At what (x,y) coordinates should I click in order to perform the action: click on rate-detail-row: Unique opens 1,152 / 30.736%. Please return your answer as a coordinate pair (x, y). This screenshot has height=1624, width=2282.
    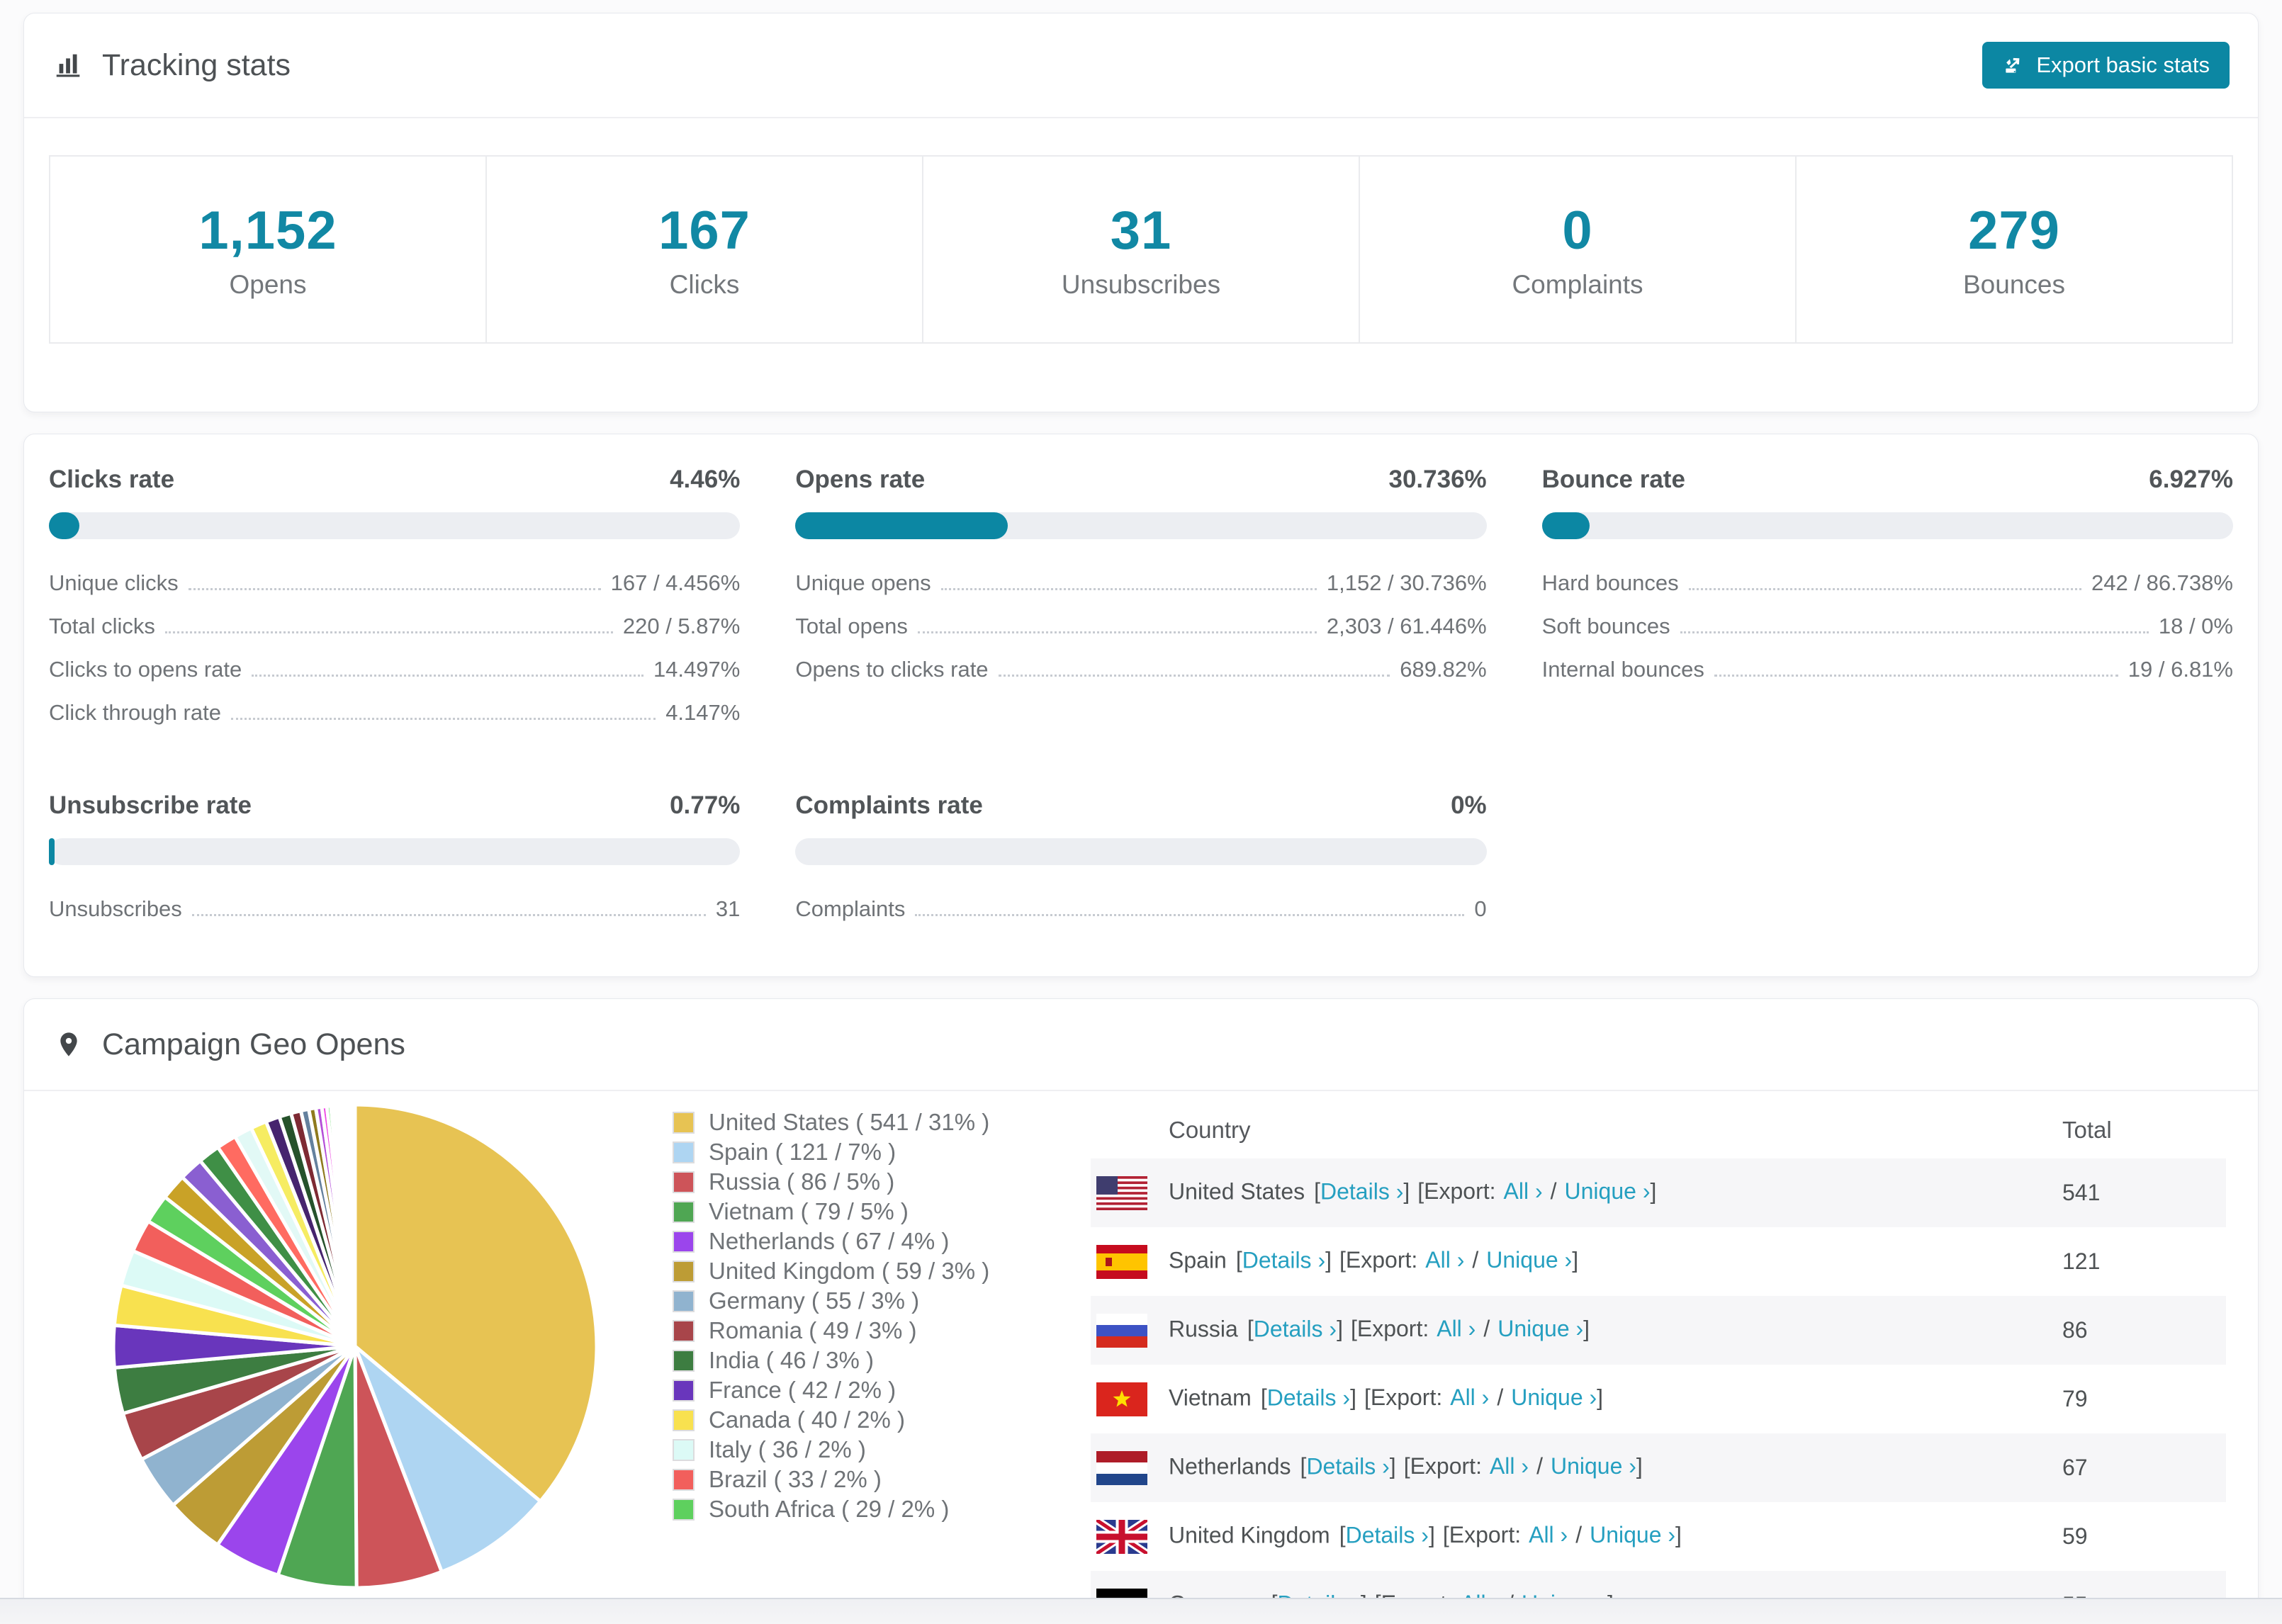
    Looking at the image, I should click on (1140, 583).